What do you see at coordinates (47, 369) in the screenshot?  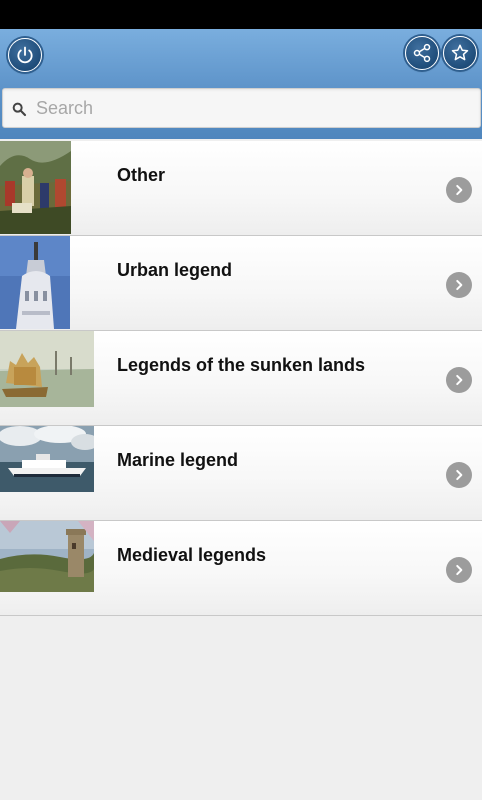 I see `thumbnail-golden-city` at bounding box center [47, 369].